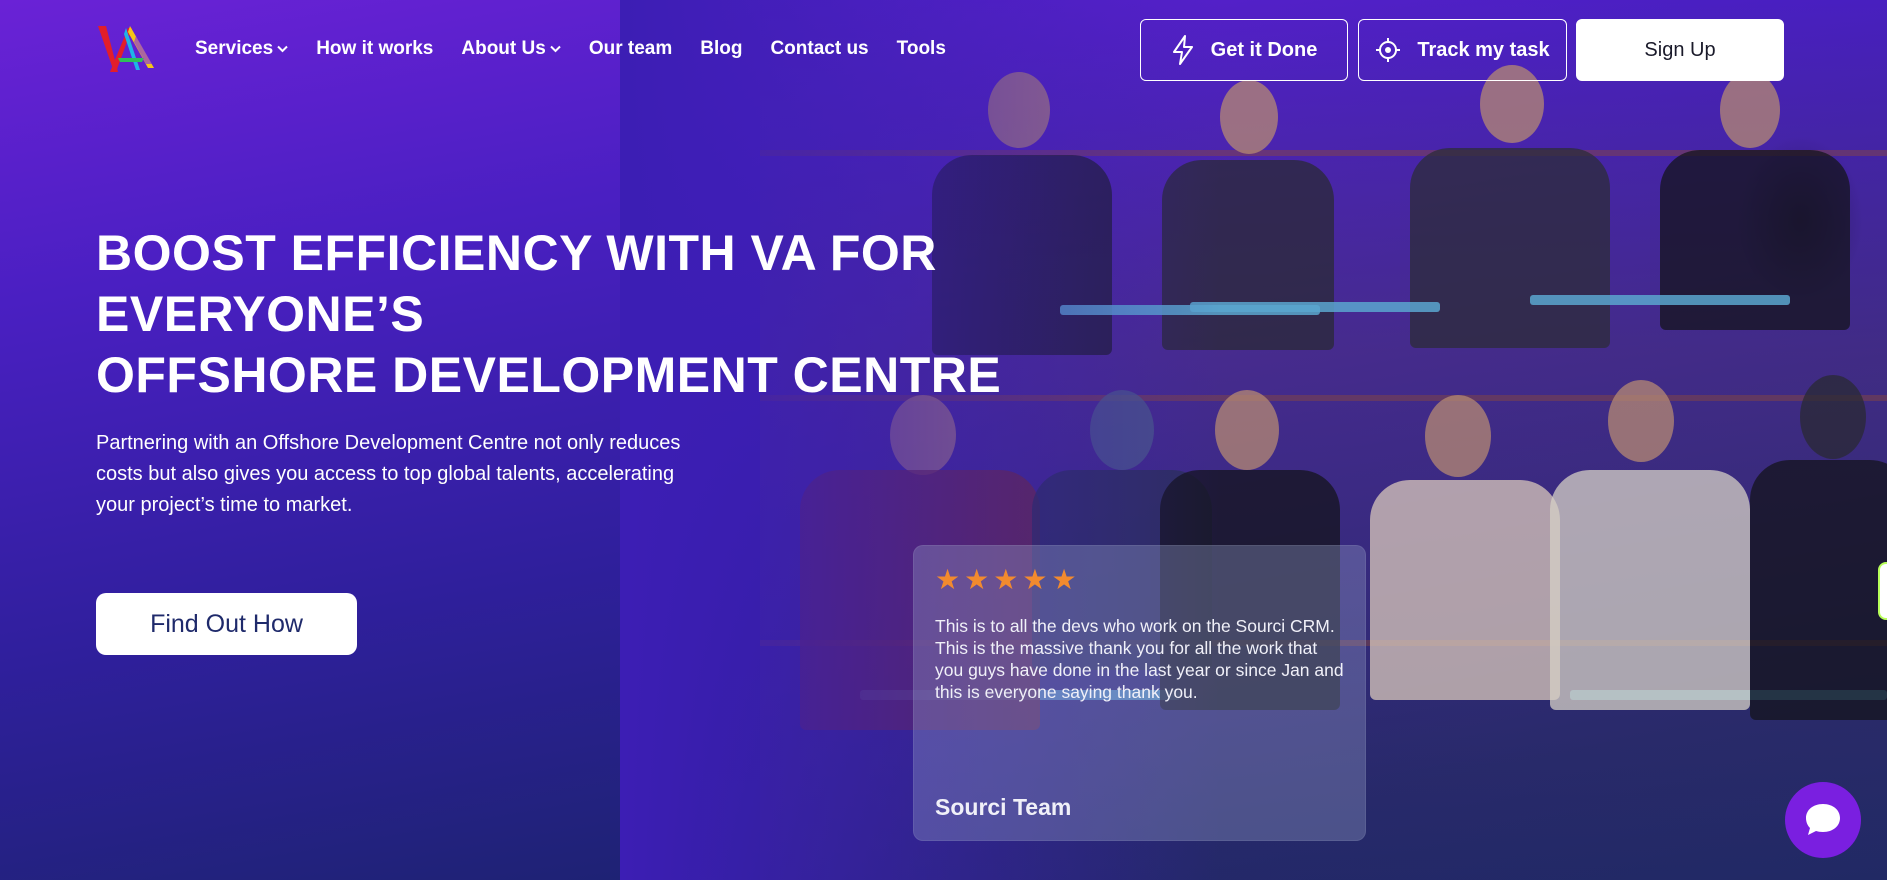 The image size is (1887, 880). I want to click on nav-blog: Blog, so click(721, 49).